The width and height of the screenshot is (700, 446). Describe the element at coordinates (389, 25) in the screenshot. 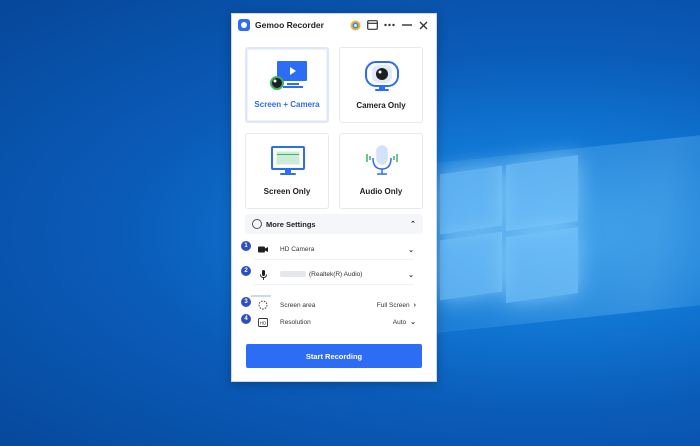

I see `more-options-icon` at that location.